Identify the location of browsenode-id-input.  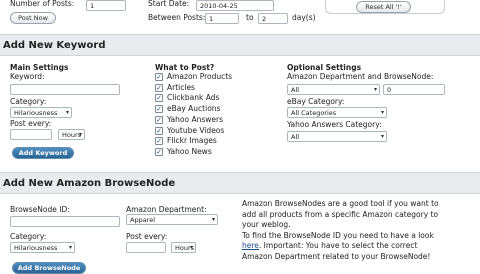
(65, 221).